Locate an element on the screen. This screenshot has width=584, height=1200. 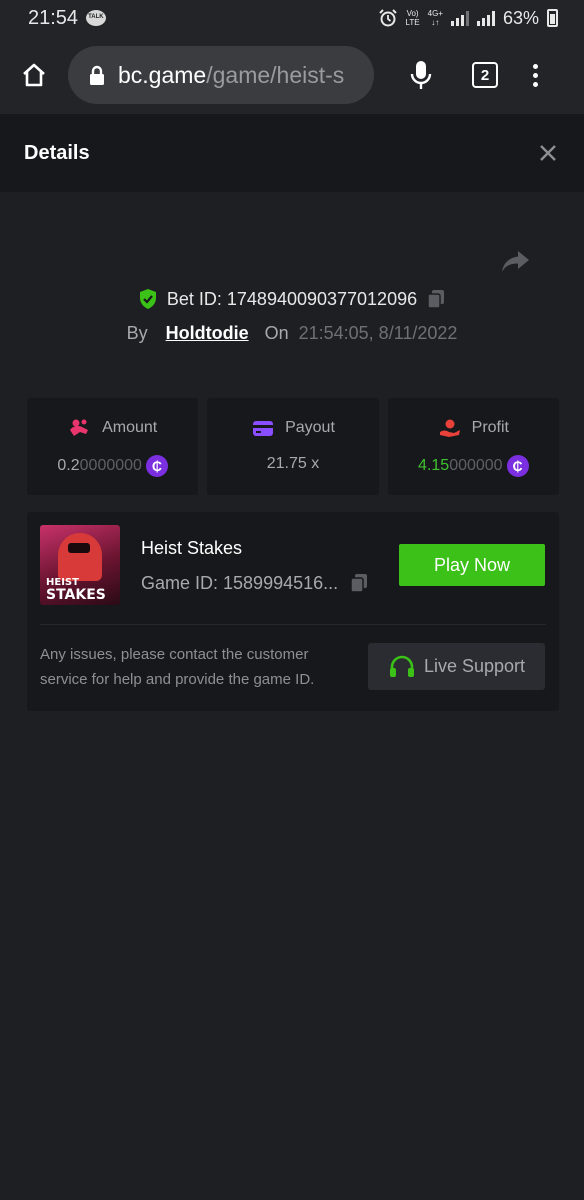
volte-bottom: LTE is located at coordinates (412, 22).